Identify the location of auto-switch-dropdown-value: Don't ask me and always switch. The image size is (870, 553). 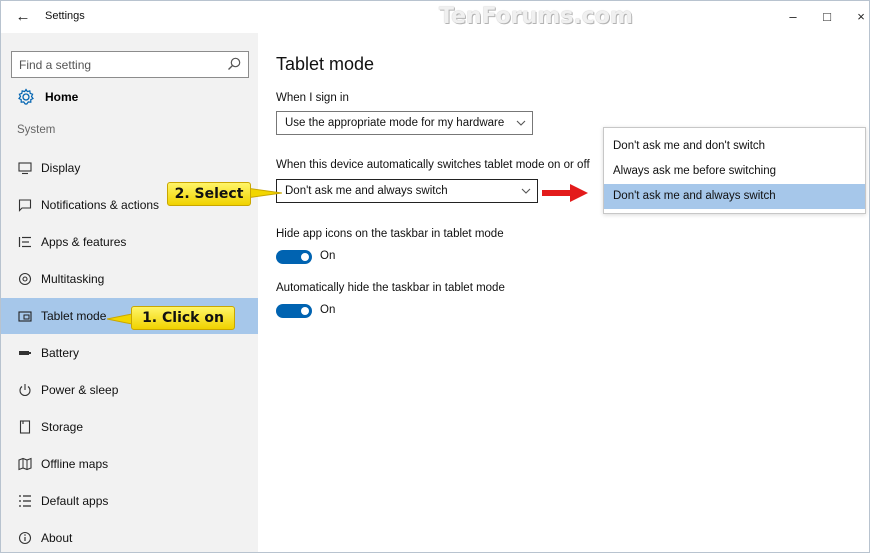
(366, 191).